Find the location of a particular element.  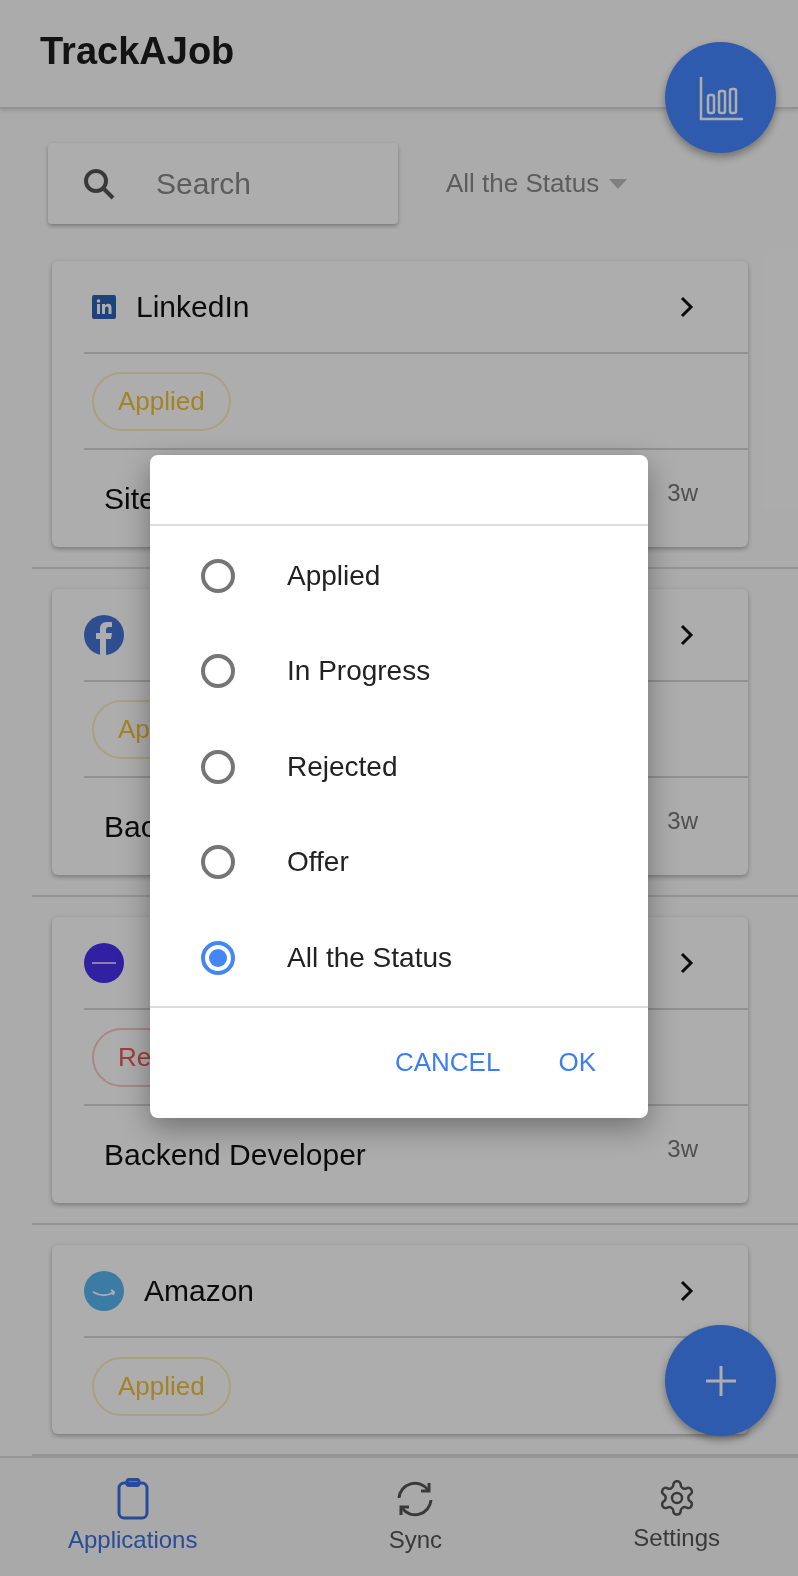

nav-tab: Applications is located at coordinates (133, 1517).